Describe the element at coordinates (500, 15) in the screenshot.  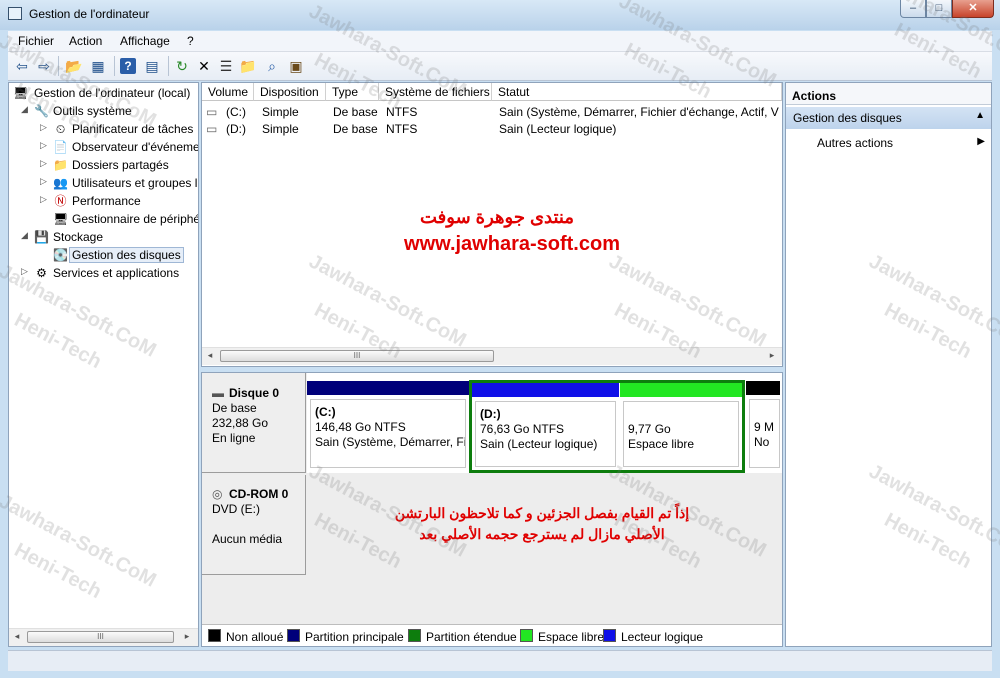
I see `title-bar: Gestion de l'ordinateur – □ ✕` at that location.